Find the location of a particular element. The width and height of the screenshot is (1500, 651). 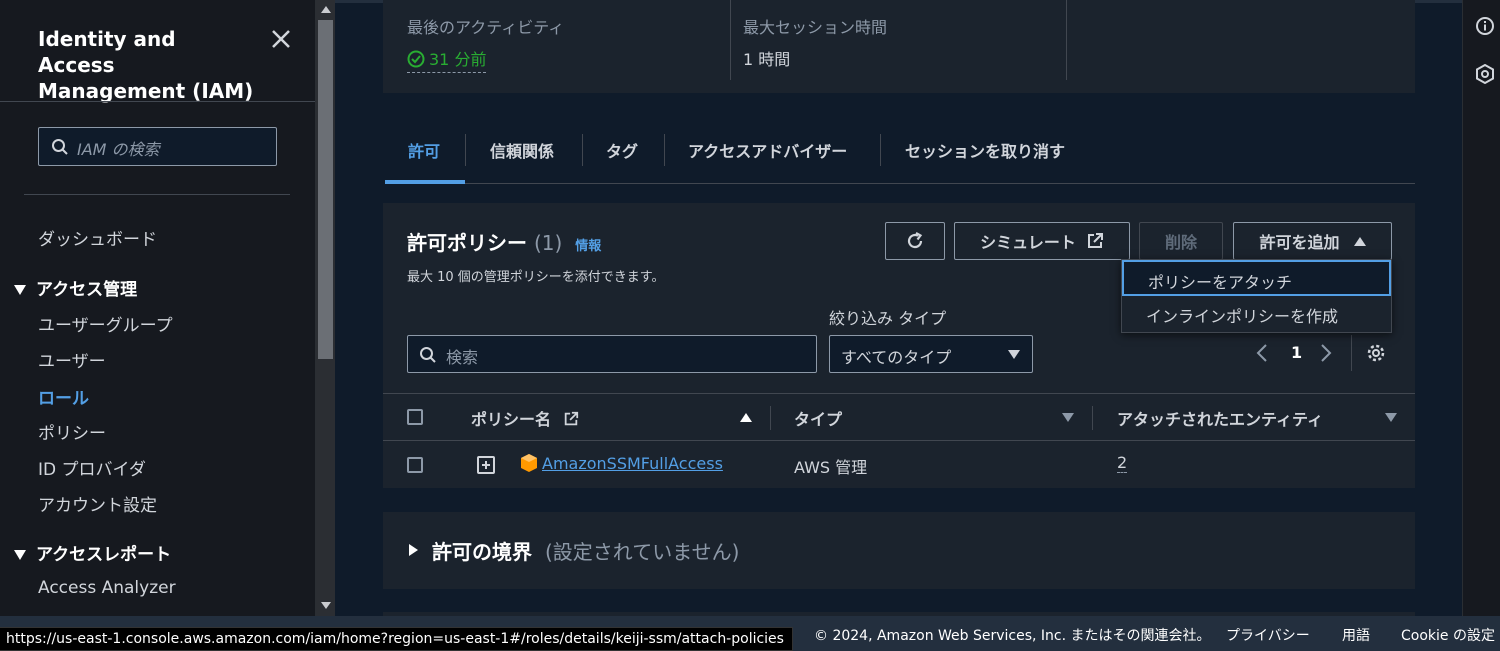

aws-managed-policy-icon is located at coordinates (529, 463).